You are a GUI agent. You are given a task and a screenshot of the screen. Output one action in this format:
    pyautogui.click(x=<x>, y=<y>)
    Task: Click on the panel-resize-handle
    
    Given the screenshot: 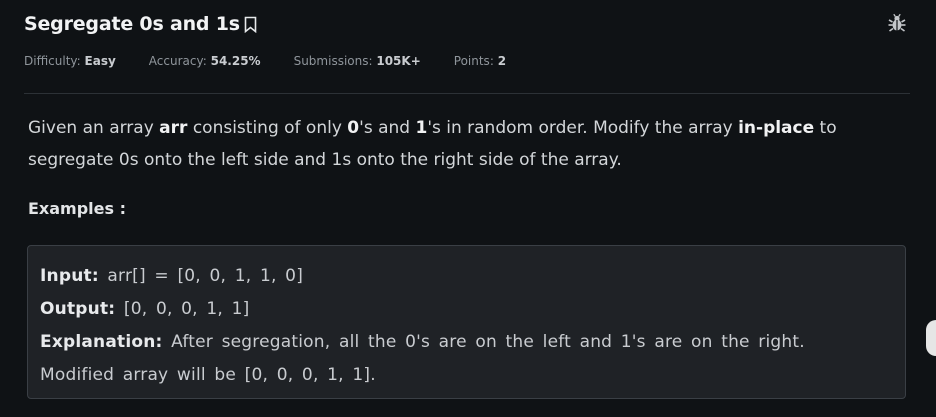 What is the action you would take?
    pyautogui.click(x=931, y=338)
    